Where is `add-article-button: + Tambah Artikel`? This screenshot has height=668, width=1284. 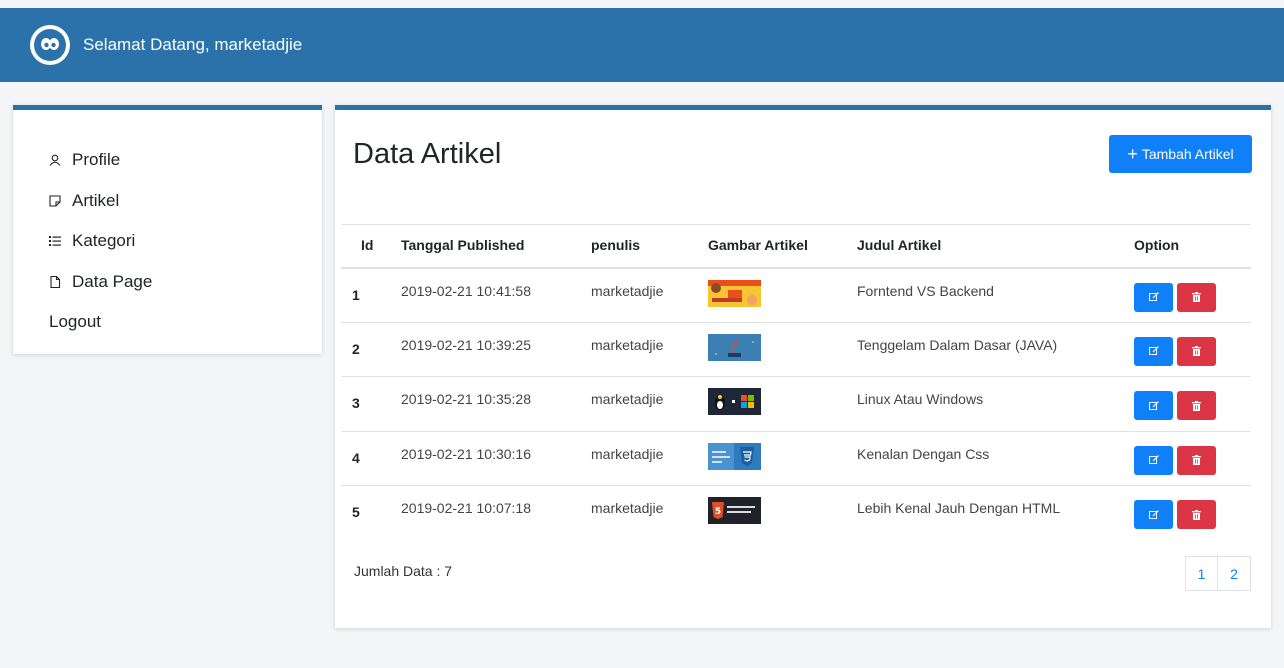
add-article-button: + Tambah Artikel is located at coordinates (1180, 154).